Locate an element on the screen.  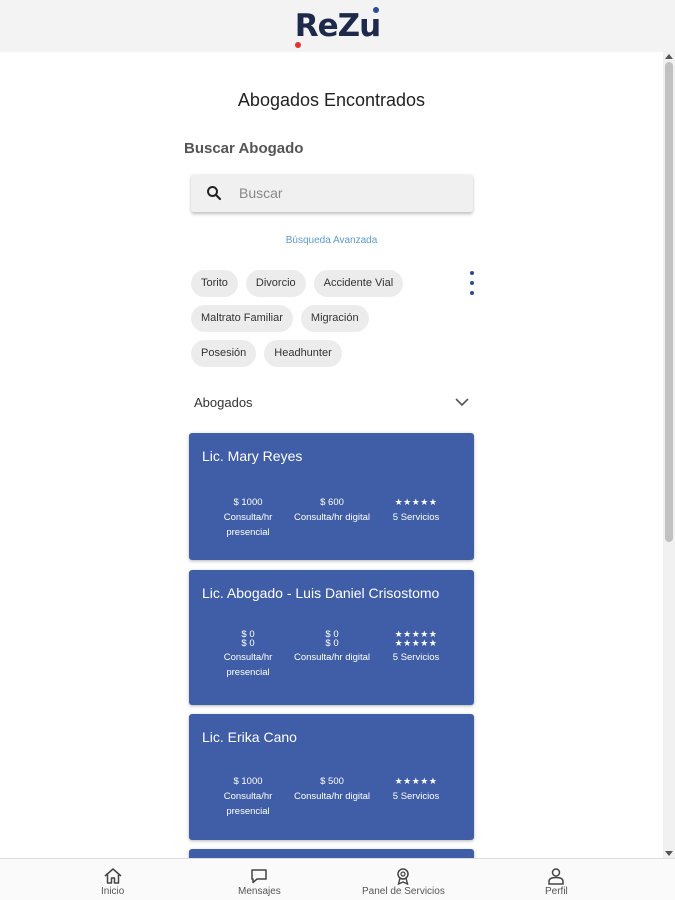
nav-services-panel: Panel de Servicios is located at coordinates (403, 882).